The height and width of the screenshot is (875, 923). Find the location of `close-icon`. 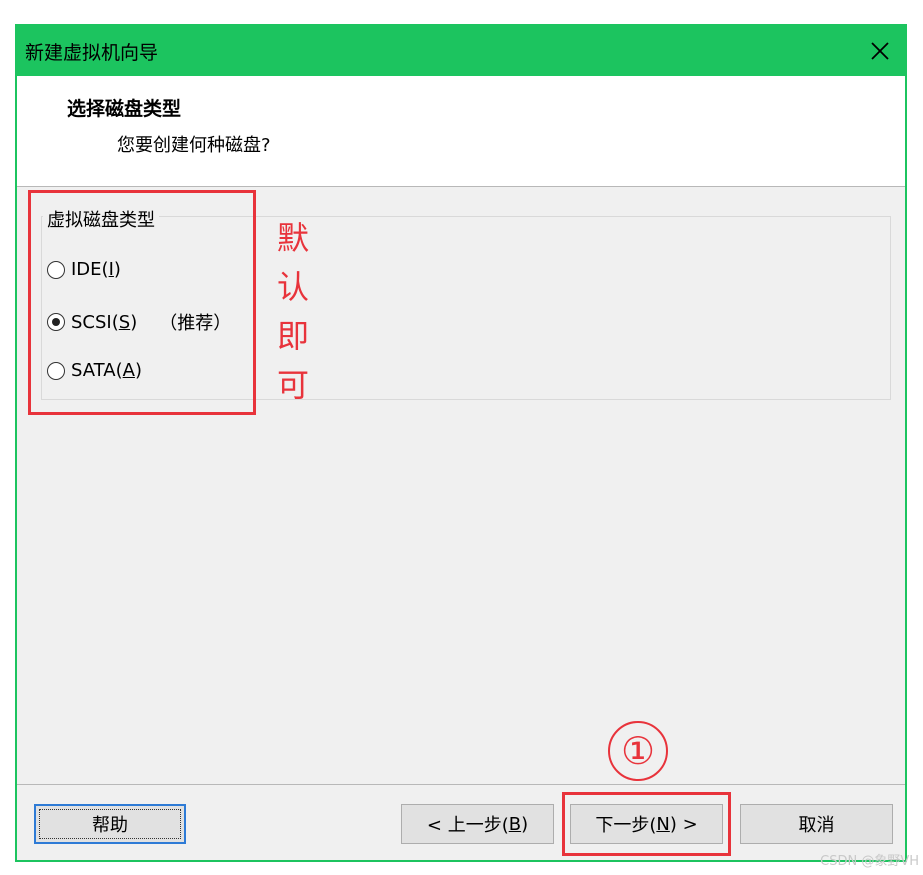

close-icon is located at coordinates (880, 51).